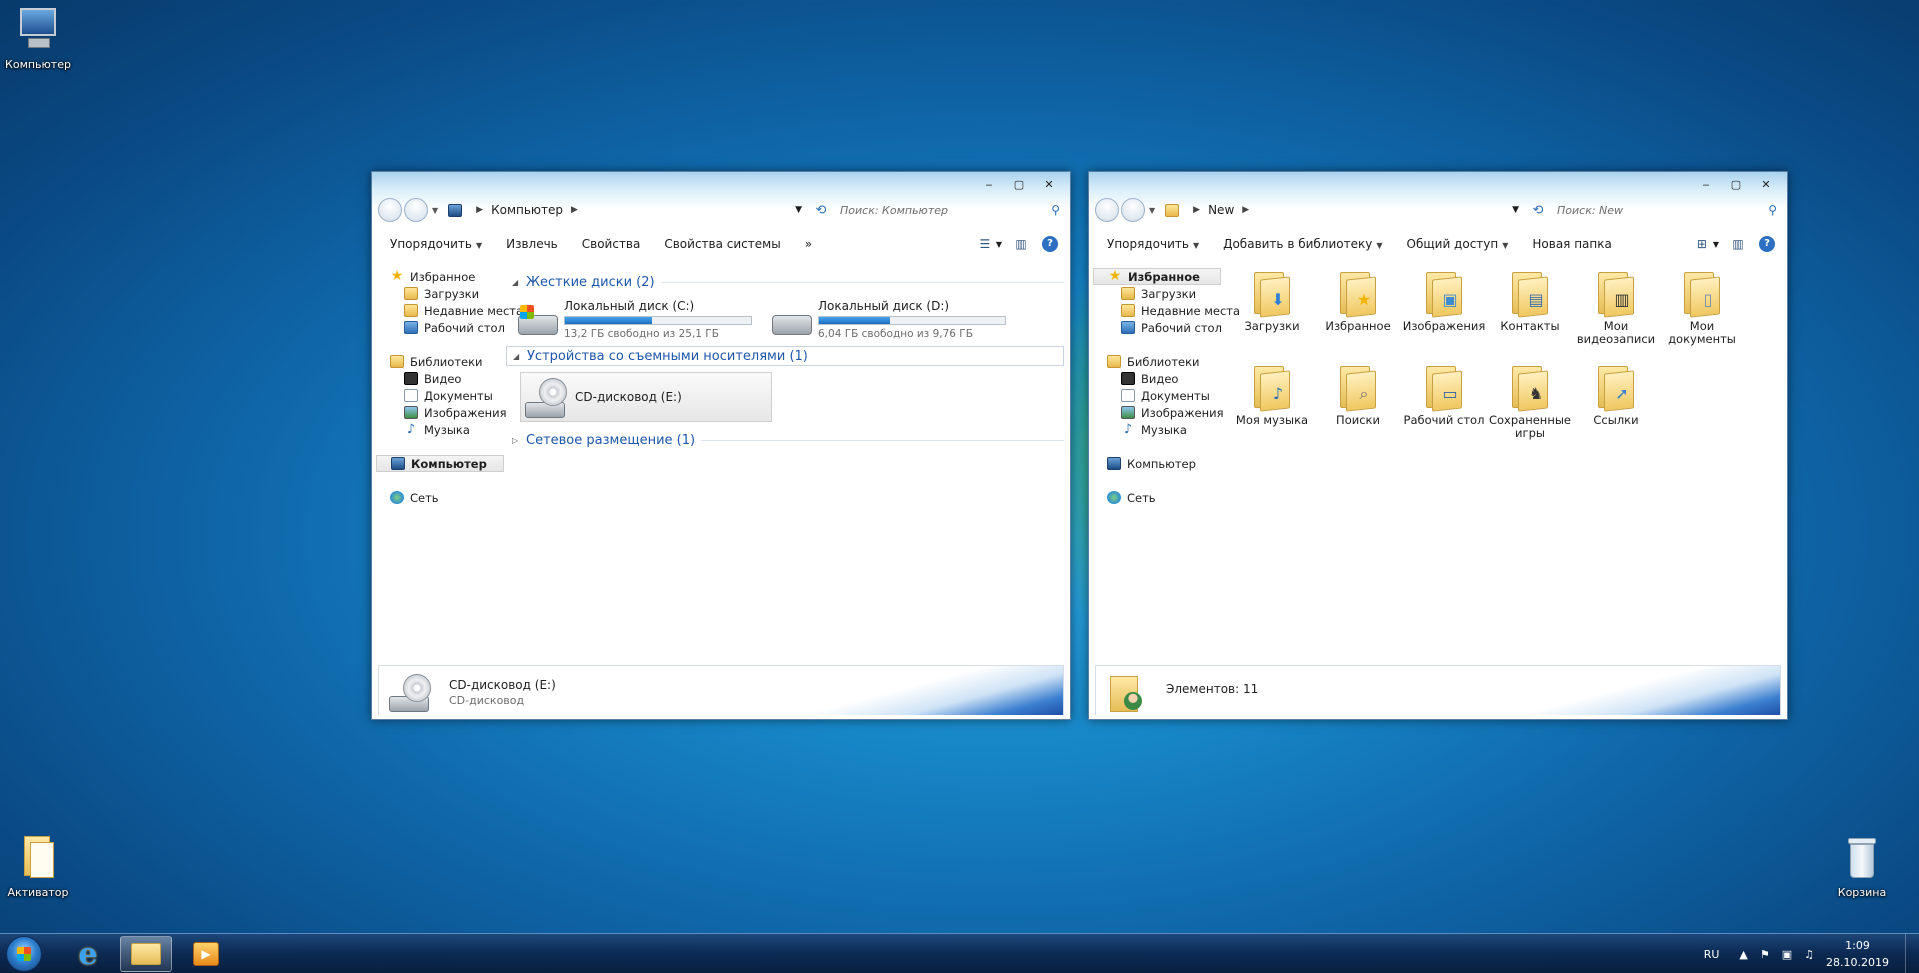 The height and width of the screenshot is (973, 1919). I want to click on share-button: Общий доступ ▼, so click(1458, 244).